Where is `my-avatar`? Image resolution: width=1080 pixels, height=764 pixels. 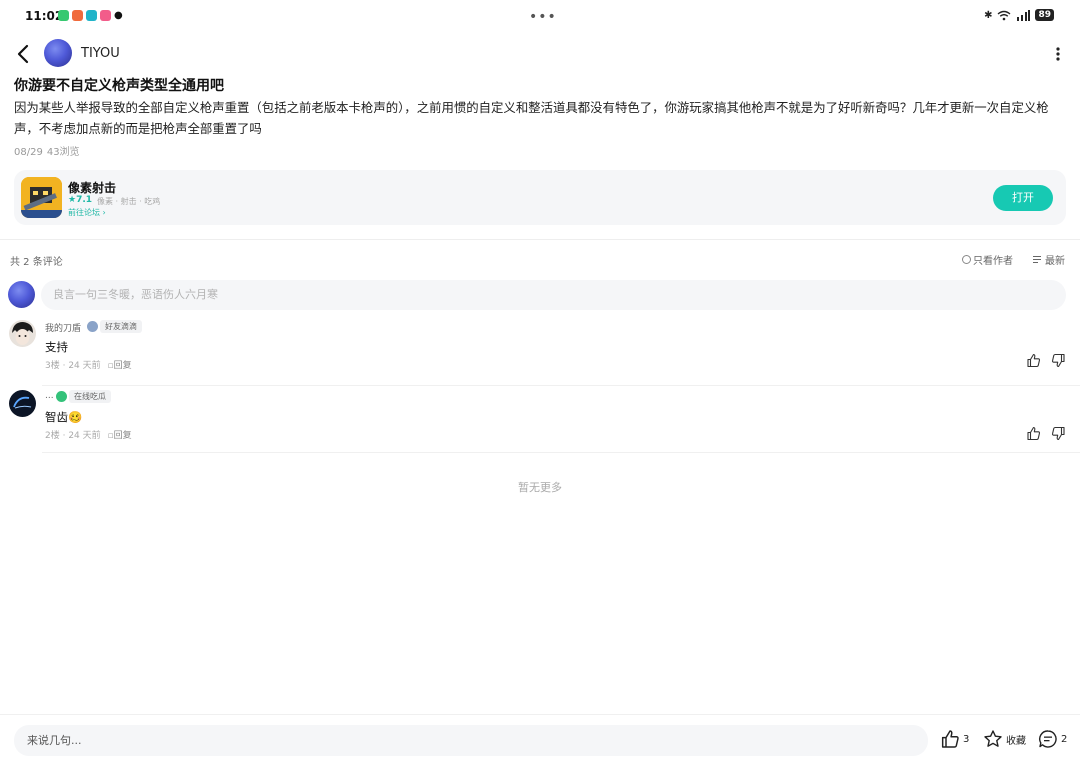
my-avatar is located at coordinates (21, 294).